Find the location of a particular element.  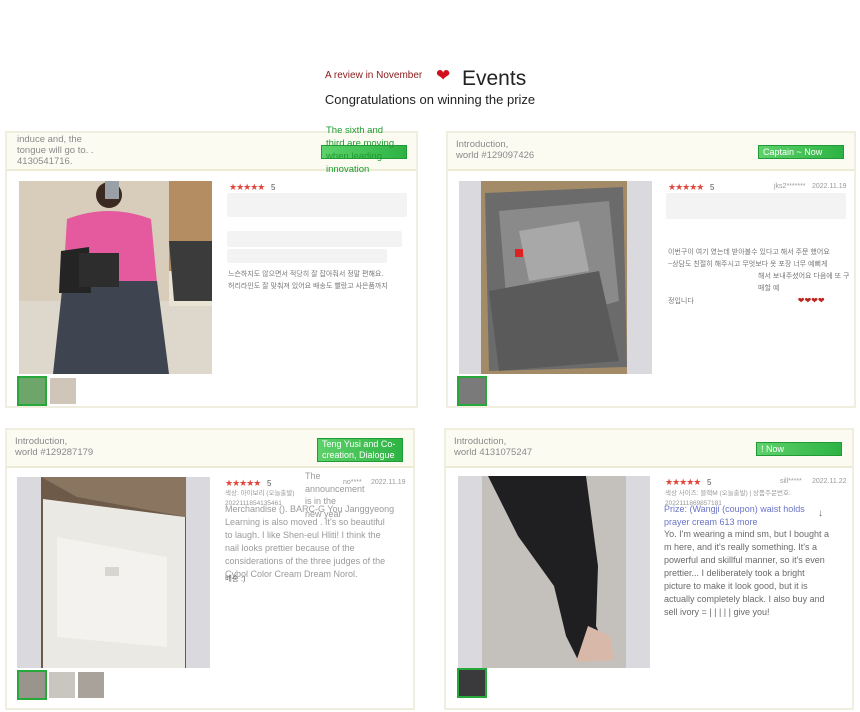

heart-icon: ❤ is located at coordinates (443, 75).